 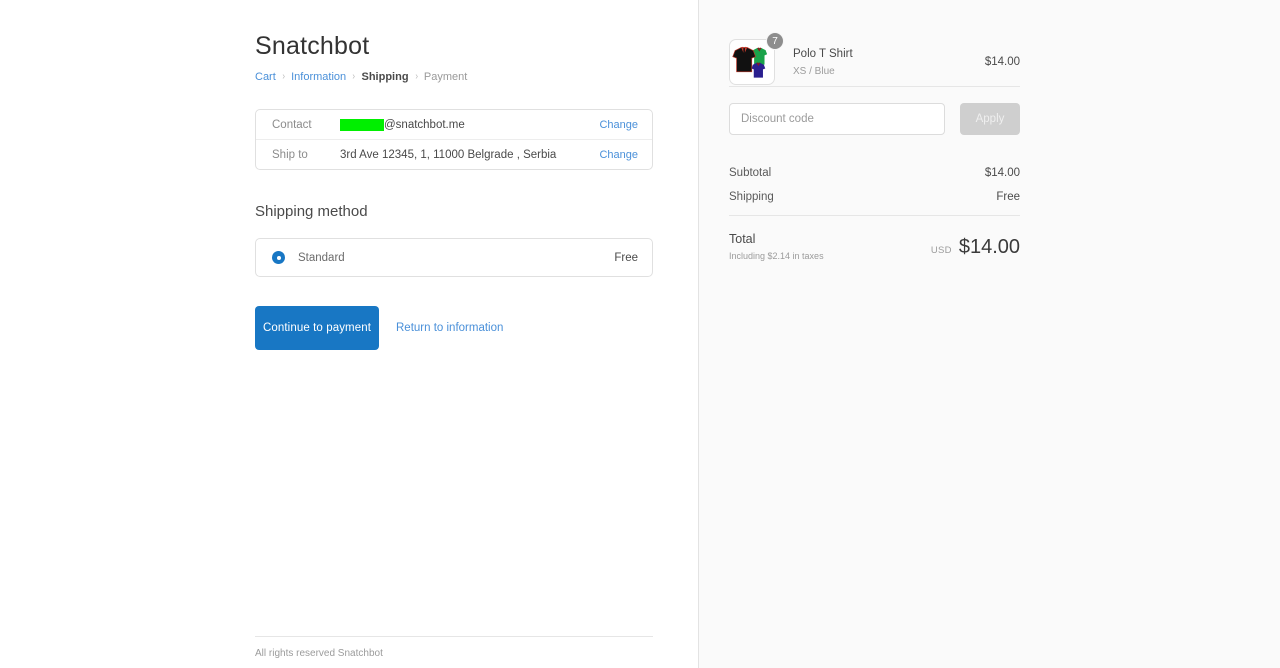 What do you see at coordinates (941, 250) in the screenshot?
I see `currency-code: USD` at bounding box center [941, 250].